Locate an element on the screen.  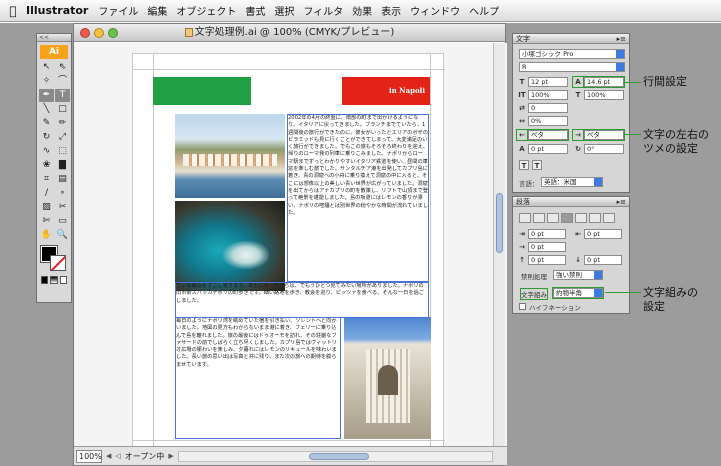
scale-tool-icon: ⤢ is located at coordinates (62, 137).